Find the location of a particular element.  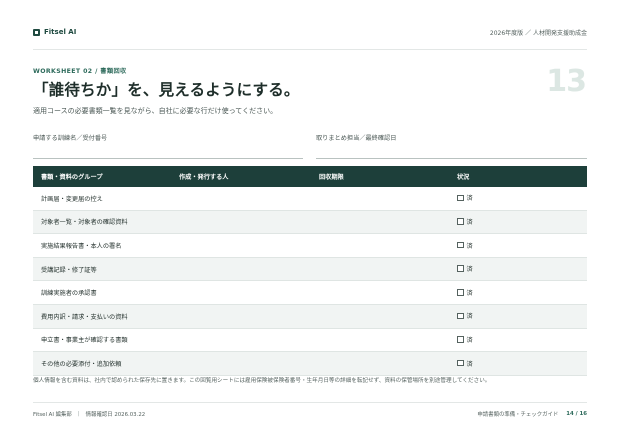

table-row: 費用内訳・請求・支払いの資料 済 is located at coordinates (310, 316).